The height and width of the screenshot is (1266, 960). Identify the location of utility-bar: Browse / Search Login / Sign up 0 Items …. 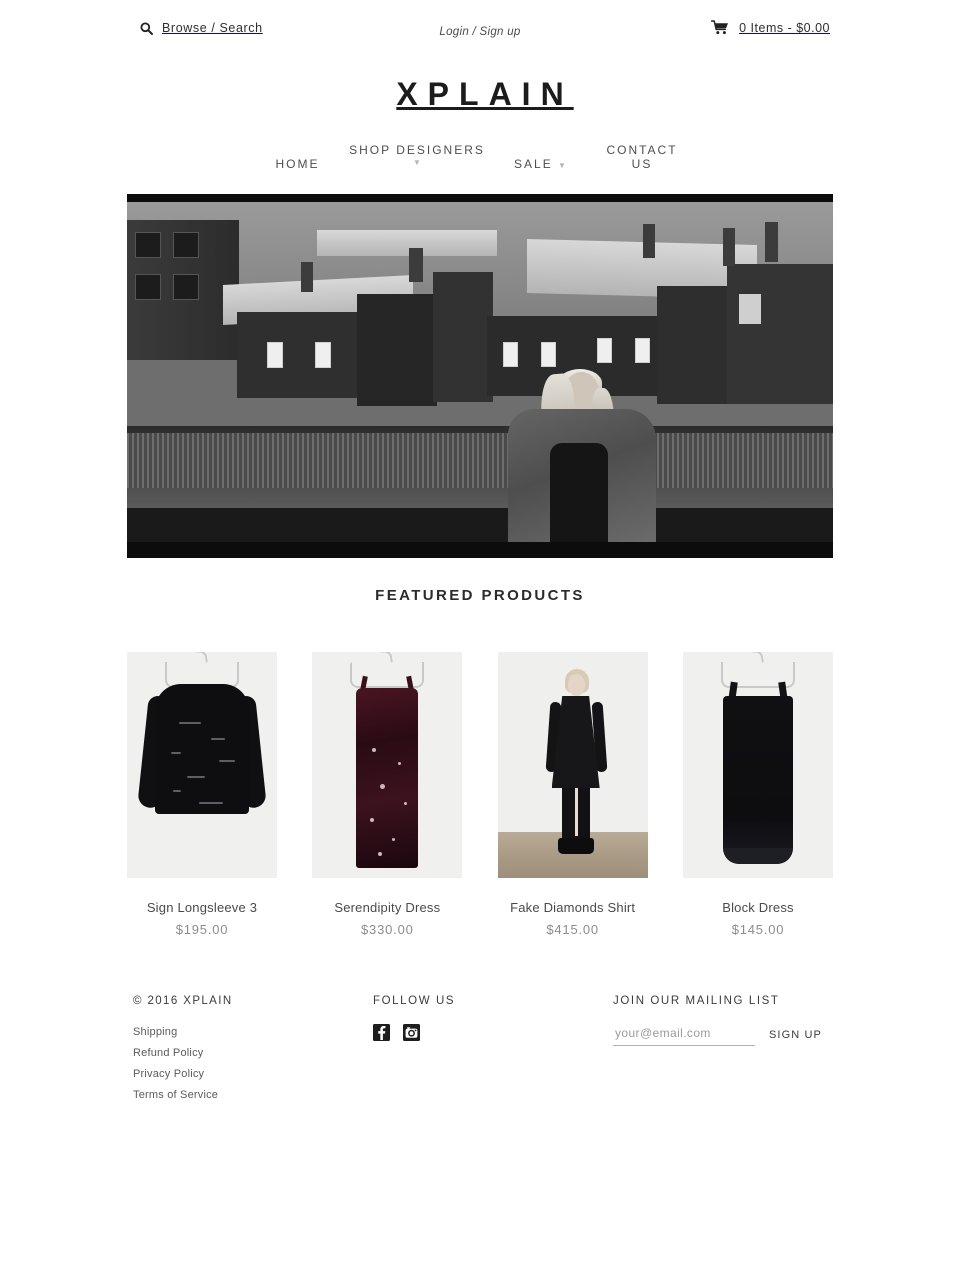
(480, 29).